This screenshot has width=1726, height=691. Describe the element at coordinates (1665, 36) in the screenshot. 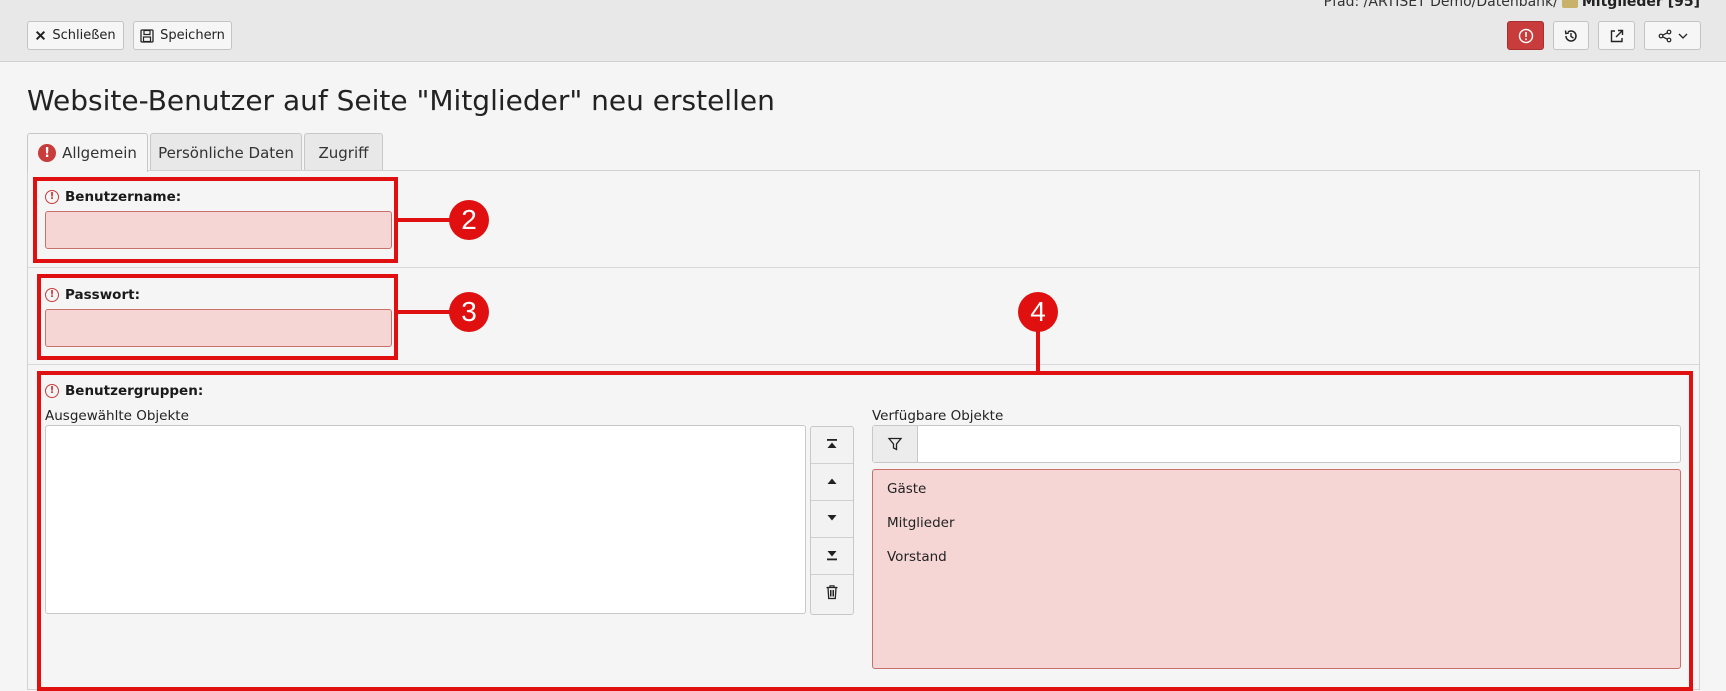

I see `share-icon` at that location.